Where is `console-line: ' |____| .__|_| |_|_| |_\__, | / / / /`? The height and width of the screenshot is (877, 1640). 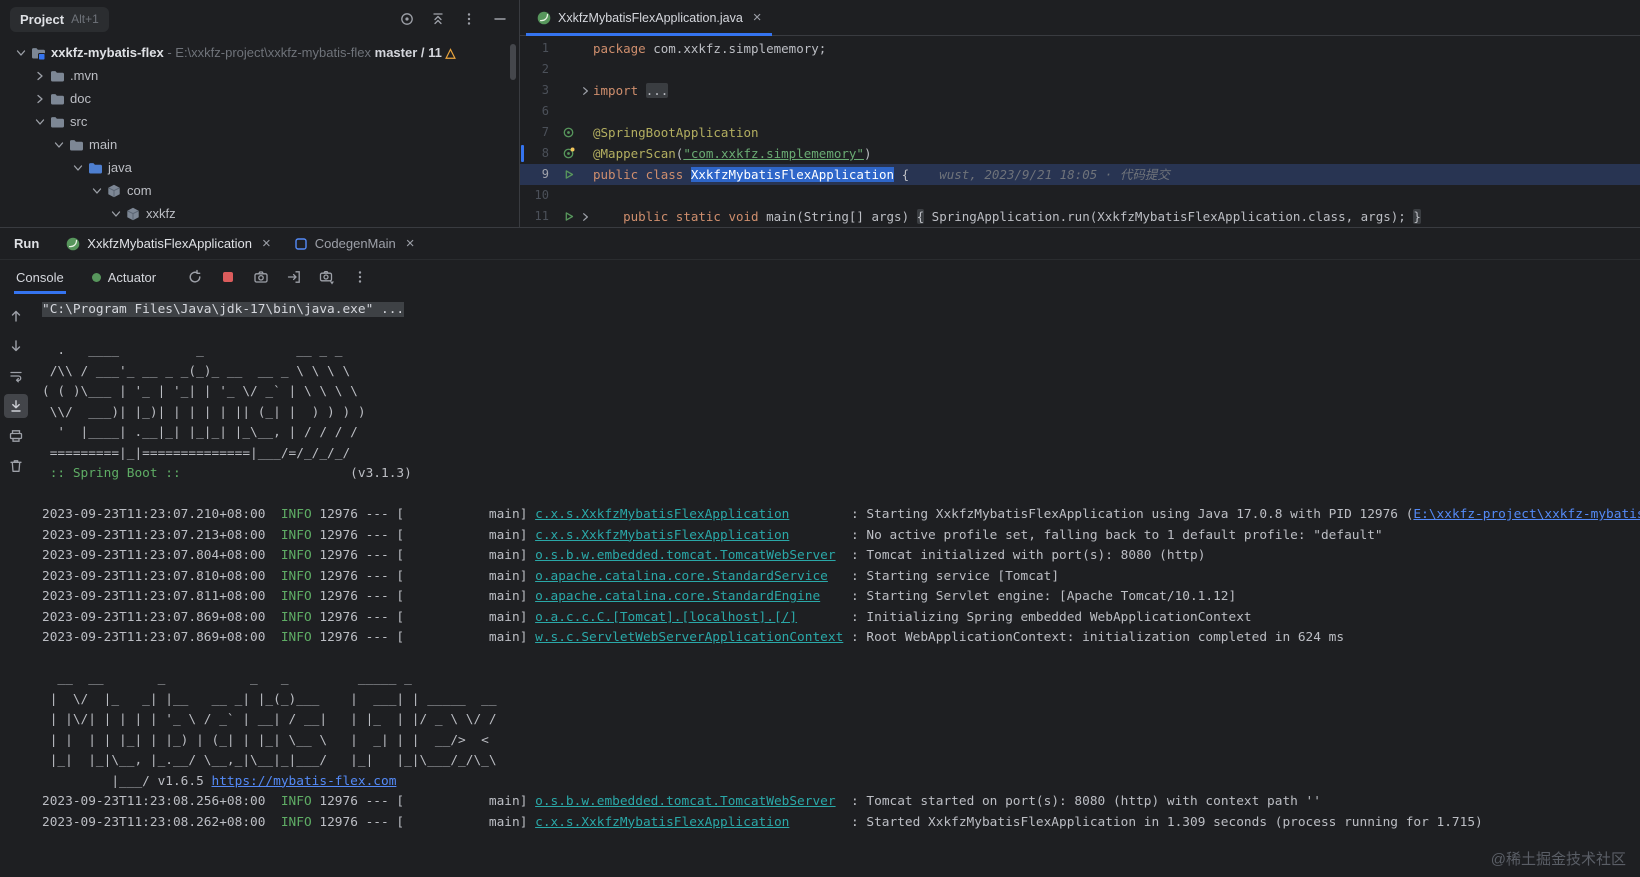
console-line: ' |____| .__|_| |_|_| |_\__, | / / / / is located at coordinates (200, 432).